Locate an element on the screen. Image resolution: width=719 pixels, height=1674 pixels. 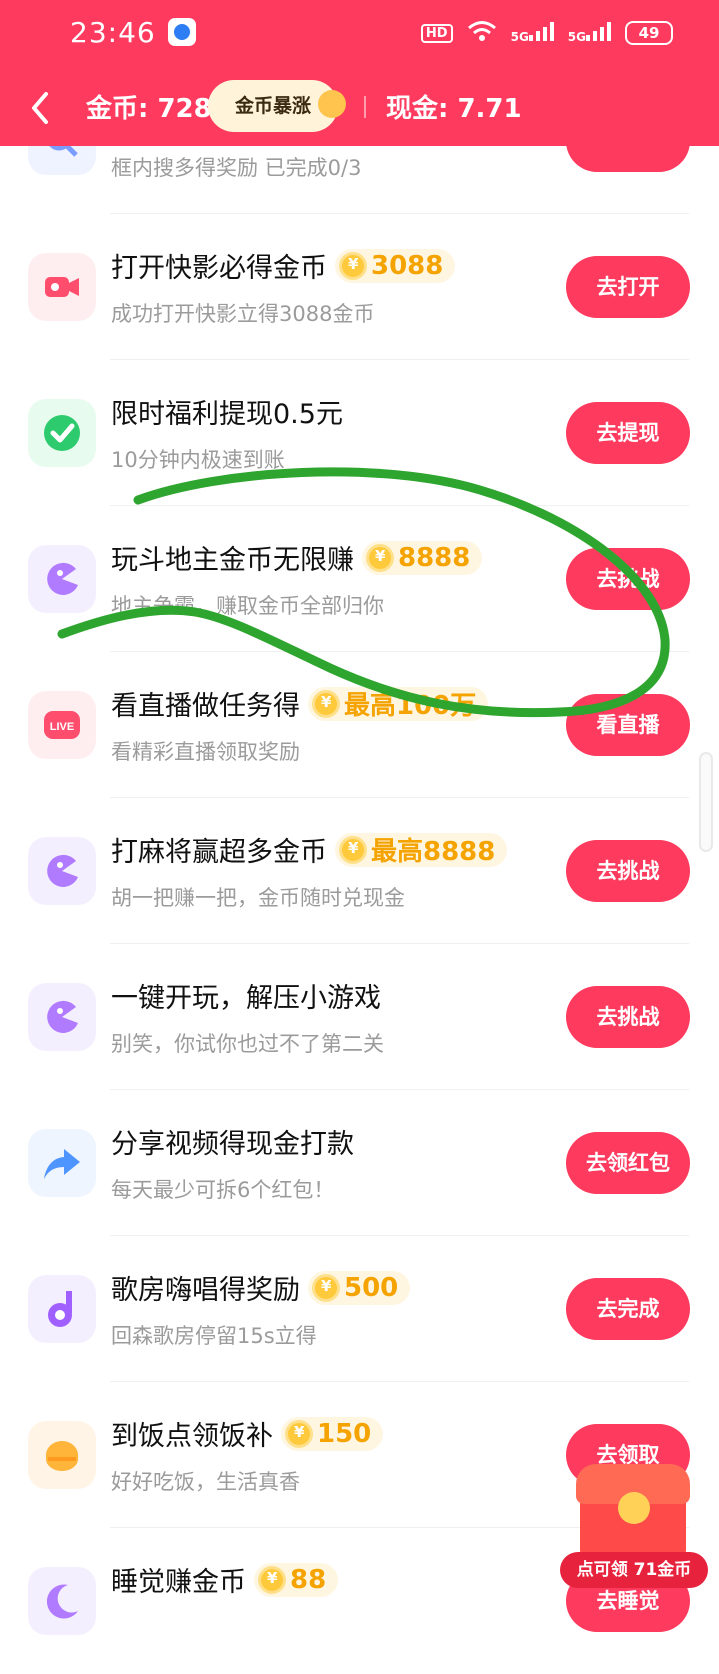
task-title: 打麻将赢超多金币 最高8888 is located at coordinates (309, 849).